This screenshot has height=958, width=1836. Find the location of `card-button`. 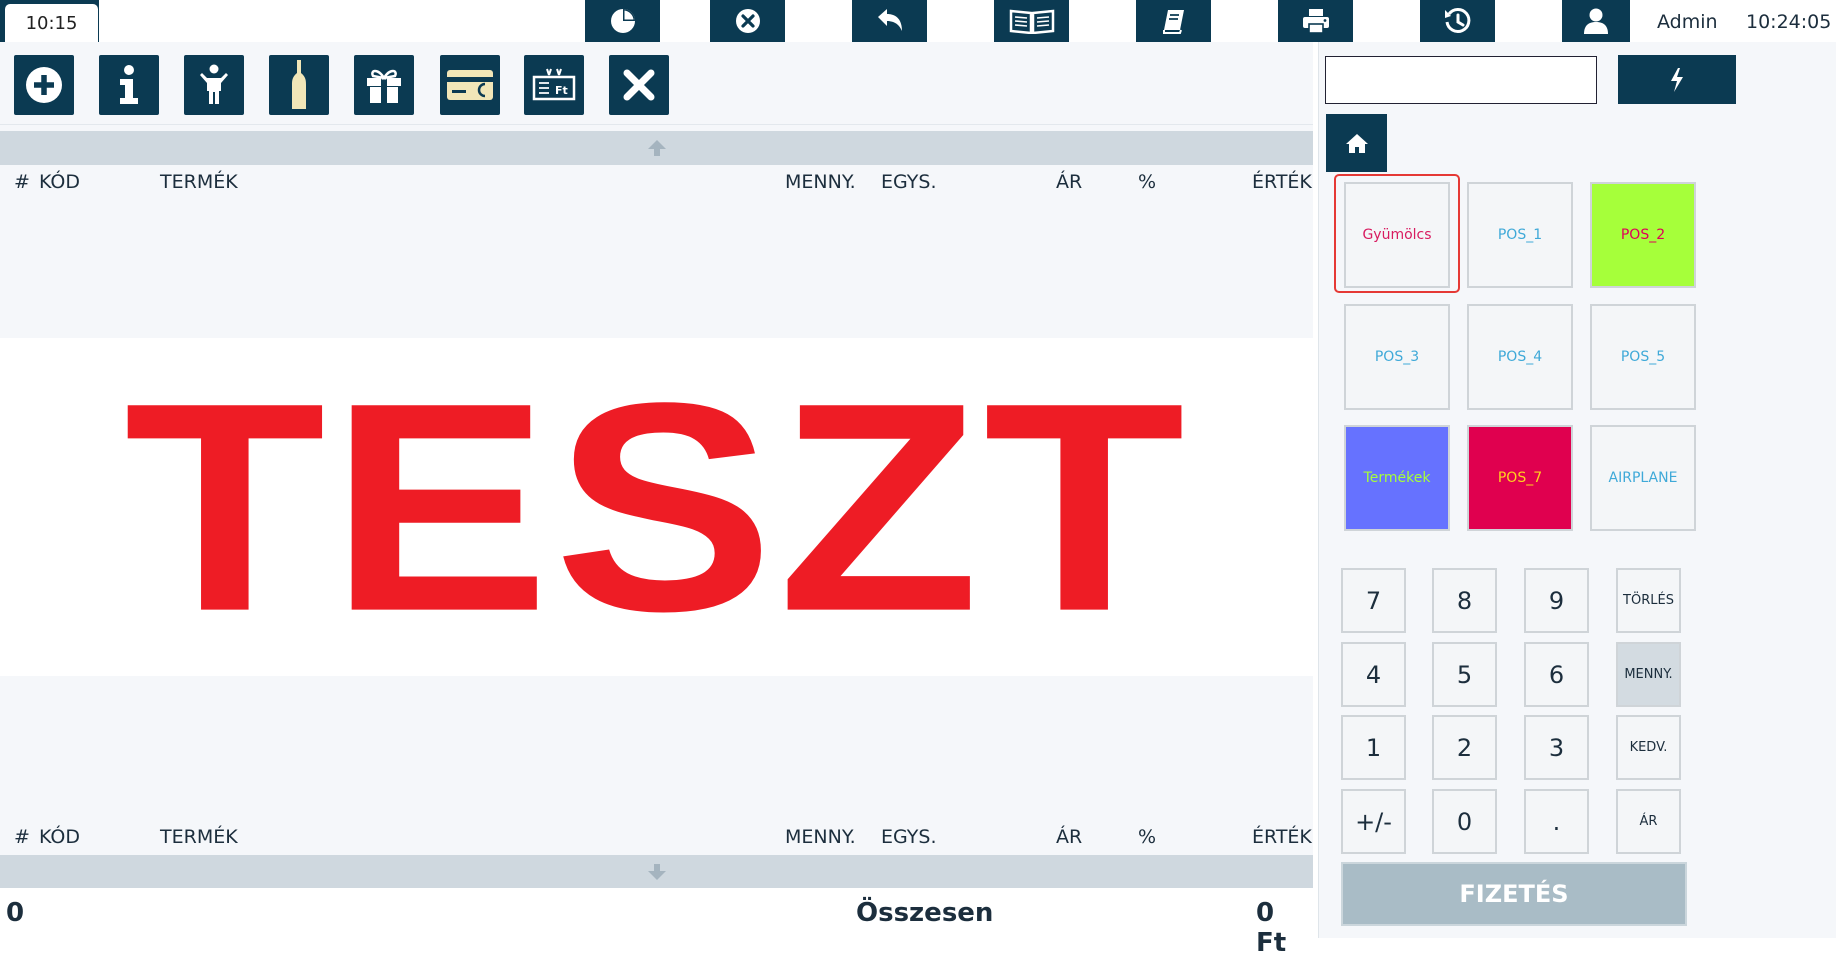

card-button is located at coordinates (470, 85).